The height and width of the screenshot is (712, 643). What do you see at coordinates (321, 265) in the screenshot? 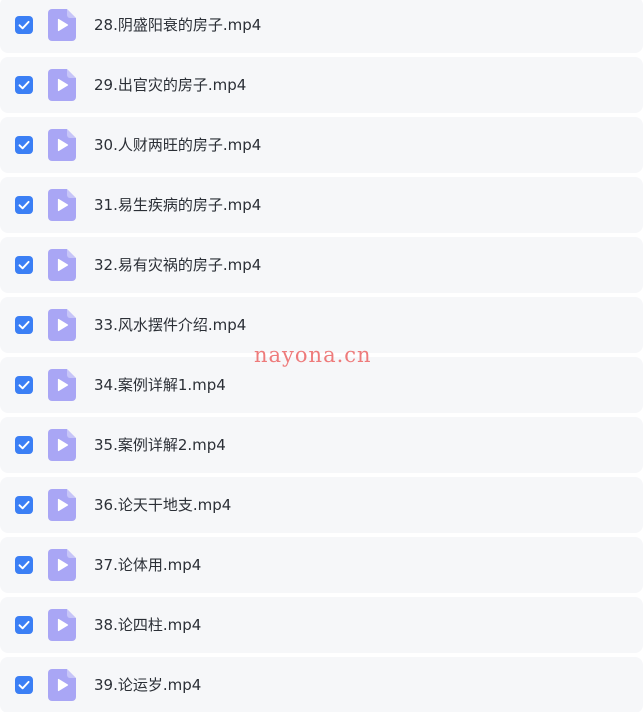
I see `file-row: 32.易有灾祸的房子.mp4` at bounding box center [321, 265].